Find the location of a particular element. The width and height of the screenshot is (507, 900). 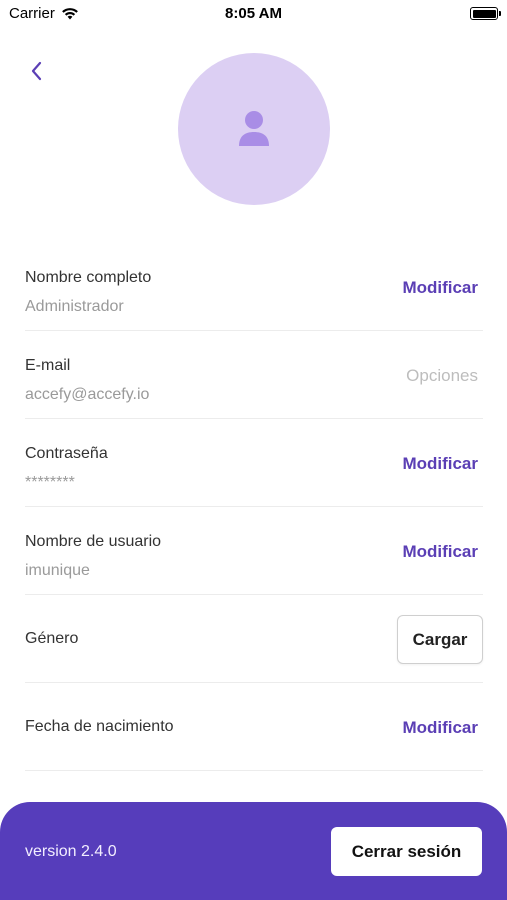

row-gender: Género Cargar is located at coordinates (254, 639).